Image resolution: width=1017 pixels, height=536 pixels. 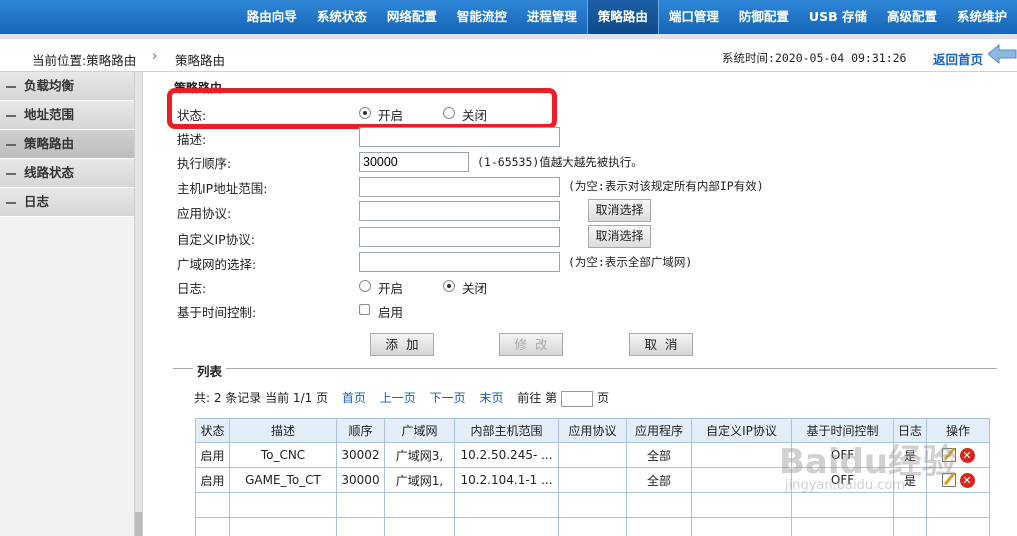 I want to click on sidebar-item-log: 日志, so click(x=67, y=202).